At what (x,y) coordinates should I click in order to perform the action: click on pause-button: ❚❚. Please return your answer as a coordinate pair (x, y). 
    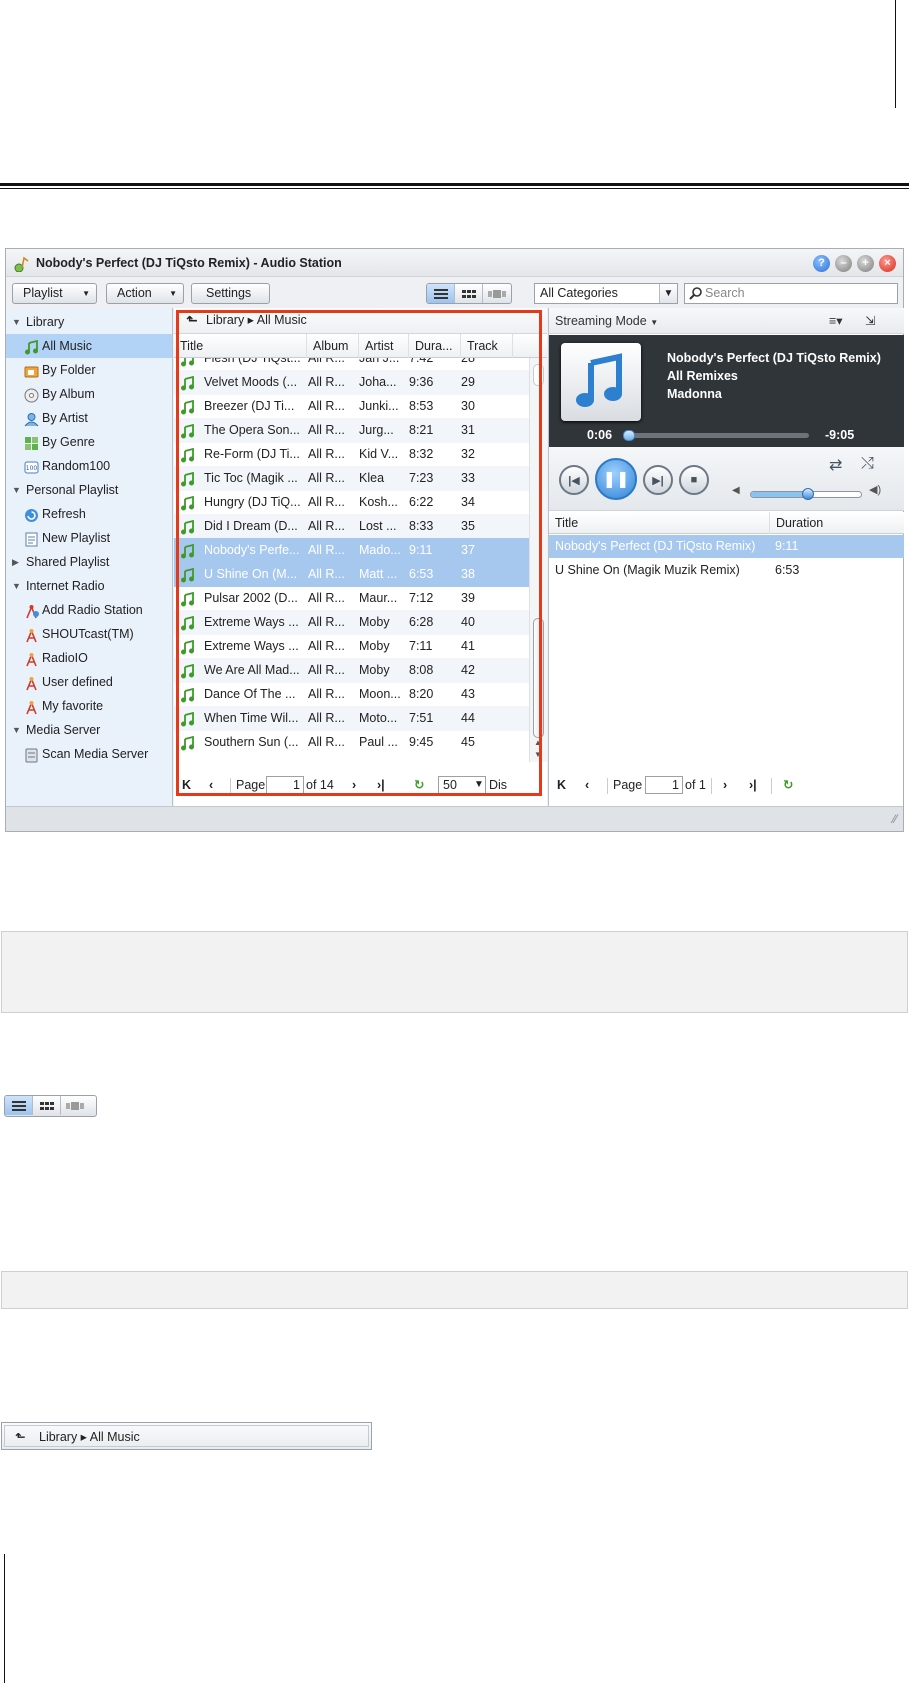
    Looking at the image, I should click on (616, 479).